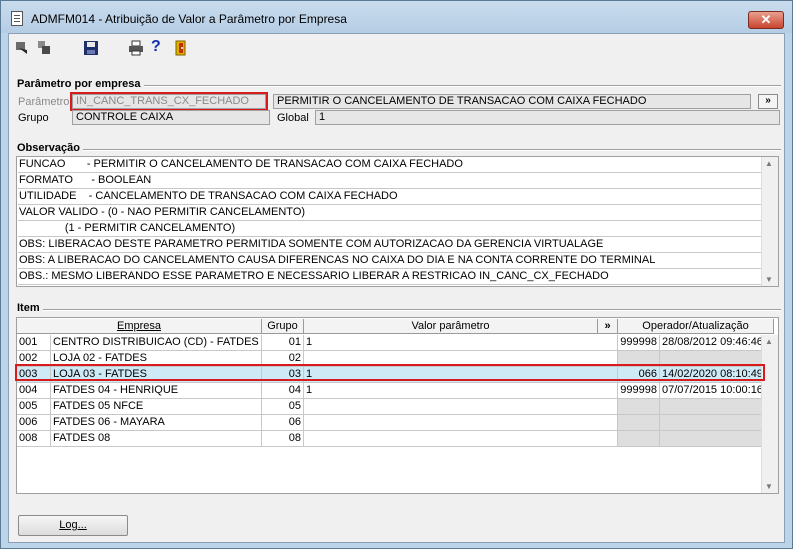  Describe the element at coordinates (283, 423) in the screenshot. I see `cell-grupo: 06` at that location.